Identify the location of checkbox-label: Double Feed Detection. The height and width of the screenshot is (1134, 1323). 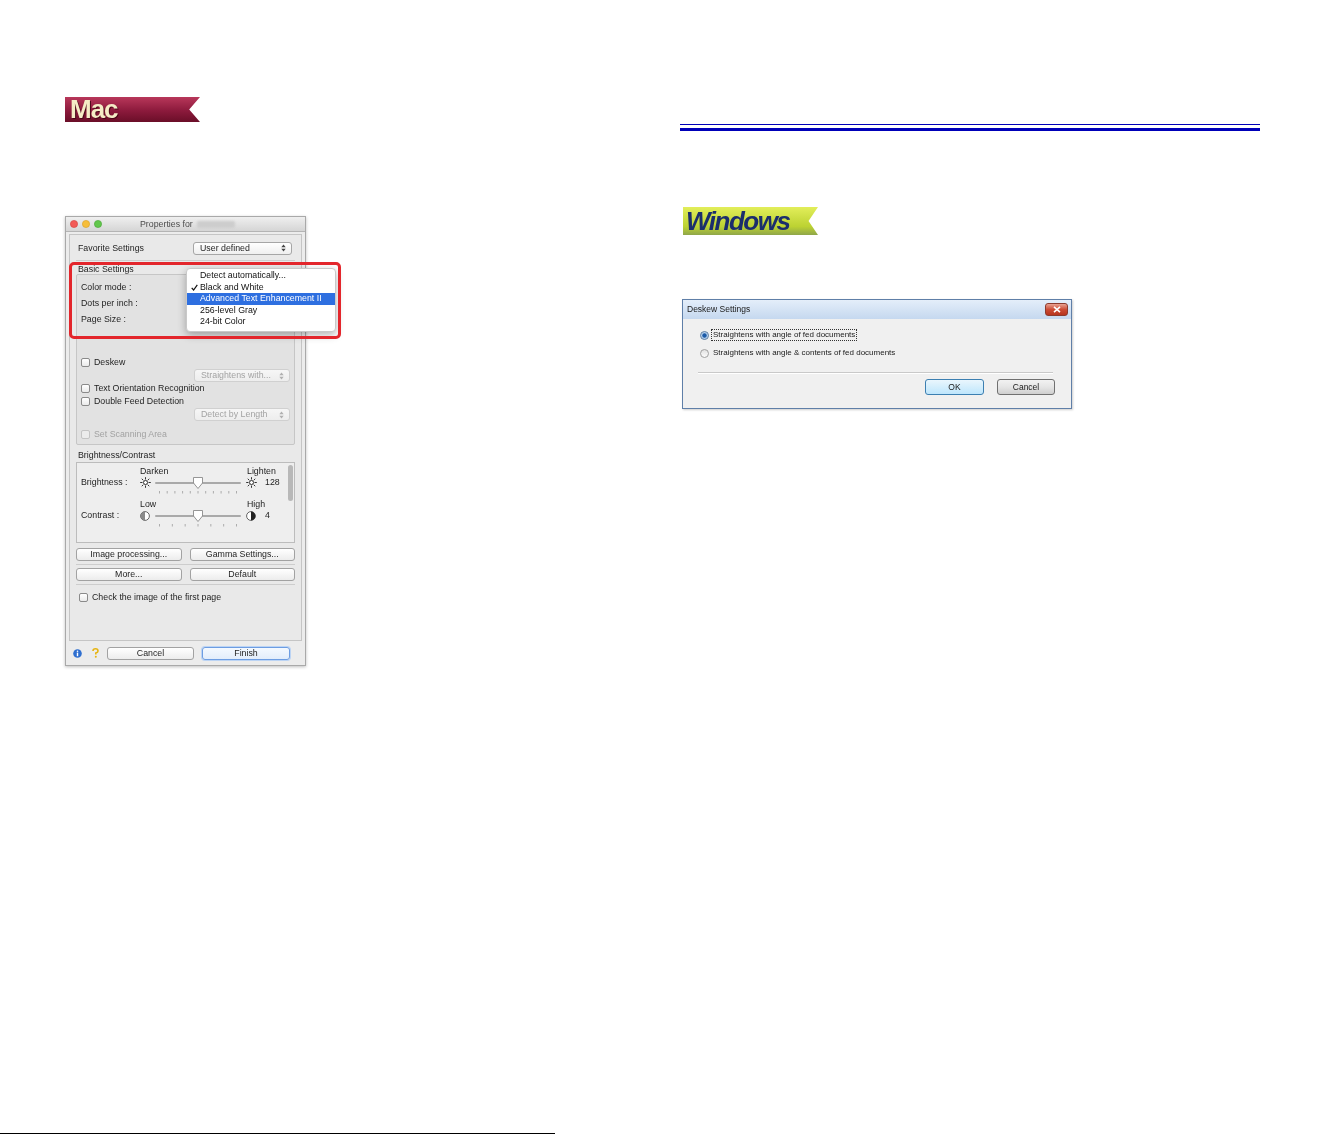
(139, 401).